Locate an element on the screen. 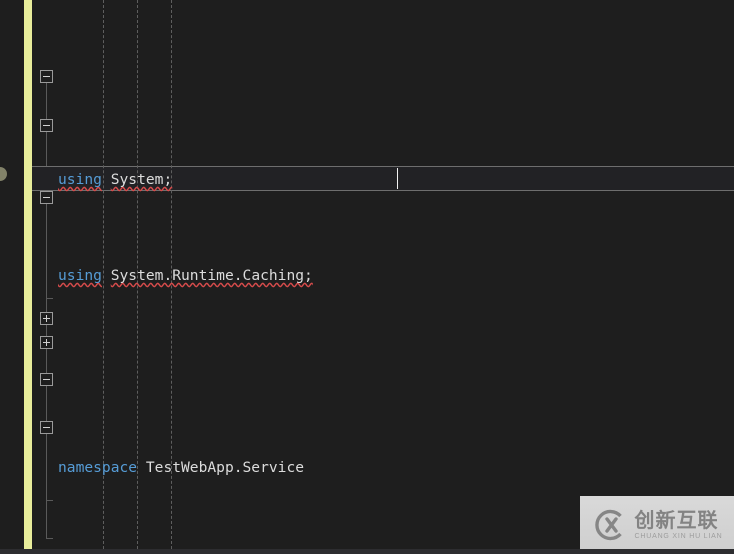  outline-toggle-summary-collapsed is located at coordinates (46, 342).